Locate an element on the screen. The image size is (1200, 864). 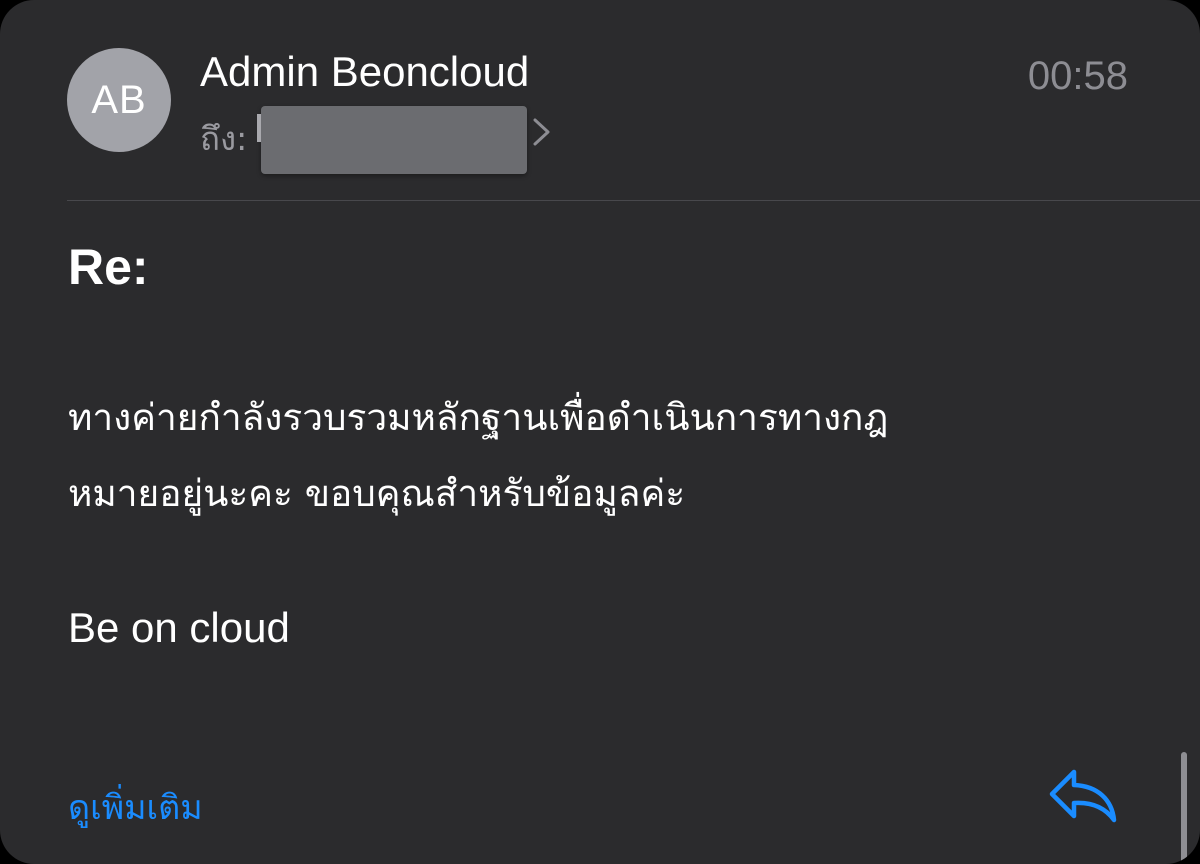
avatar: AB is located at coordinates (119, 100).